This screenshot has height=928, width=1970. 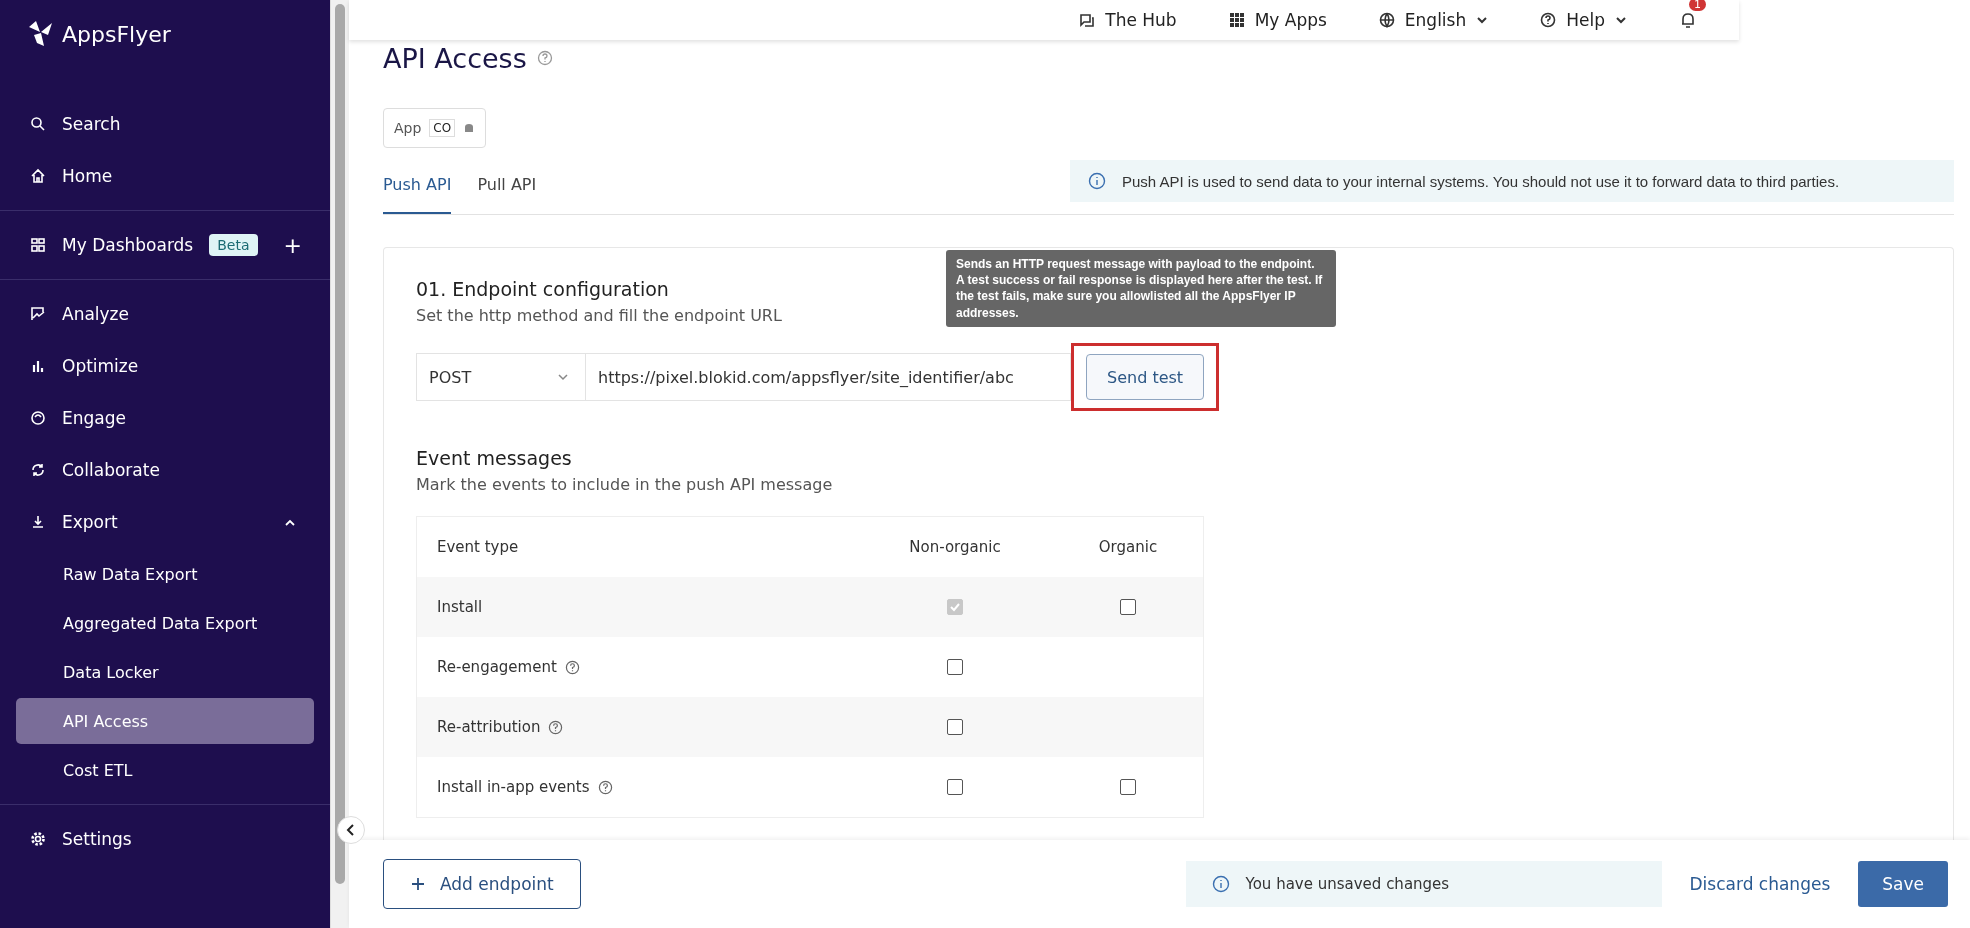 What do you see at coordinates (542, 289) in the screenshot?
I see `section-heading: 01. Endpoint configuration` at bounding box center [542, 289].